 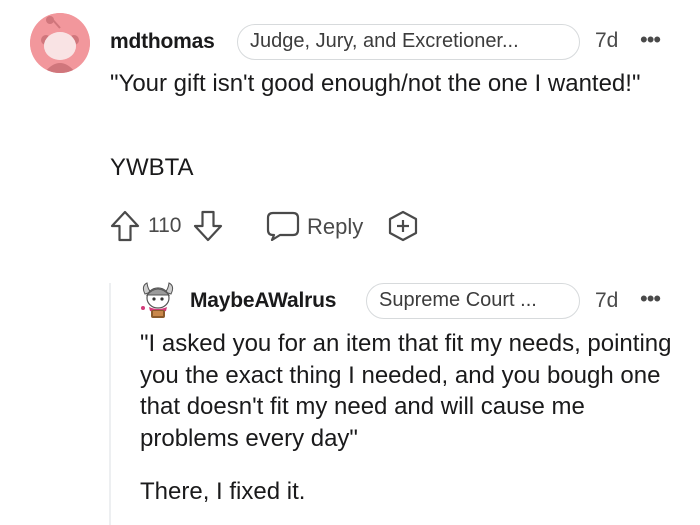 I want to click on comment-timestamp: 7d, so click(x=606, y=41).